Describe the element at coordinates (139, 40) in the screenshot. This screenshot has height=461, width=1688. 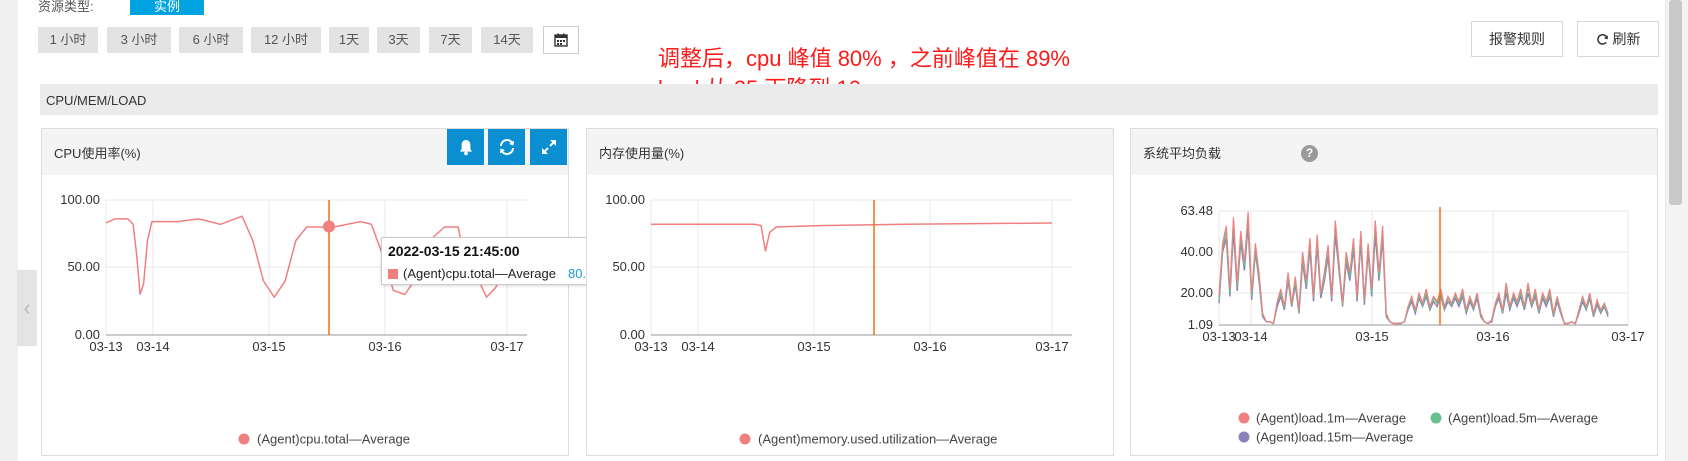
I see `range-button-3h: 3 小时` at that location.